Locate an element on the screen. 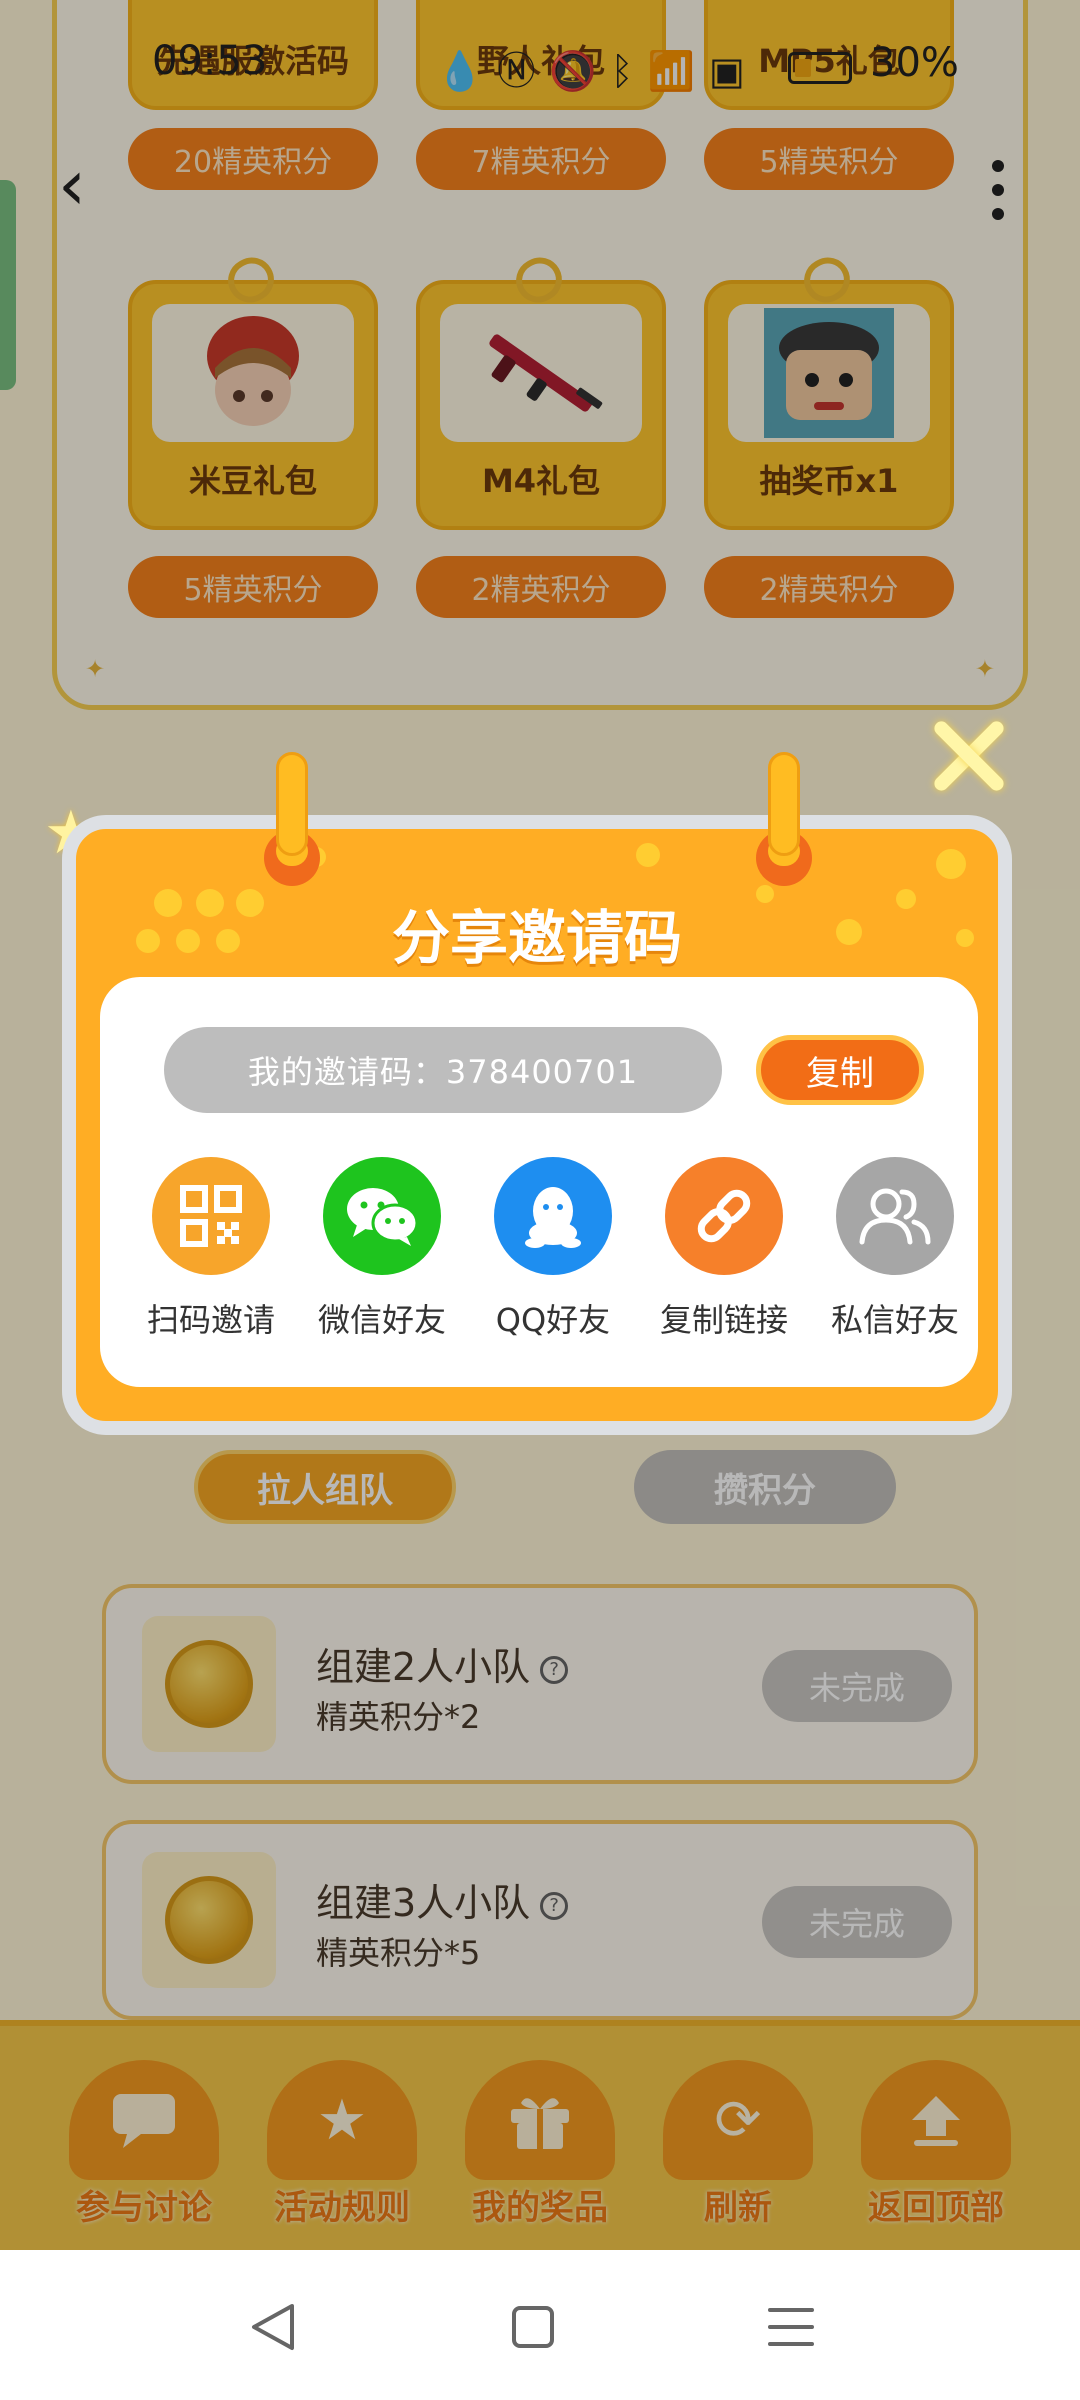 The height and width of the screenshot is (2400, 1080). close-icon is located at coordinates (968, 754).